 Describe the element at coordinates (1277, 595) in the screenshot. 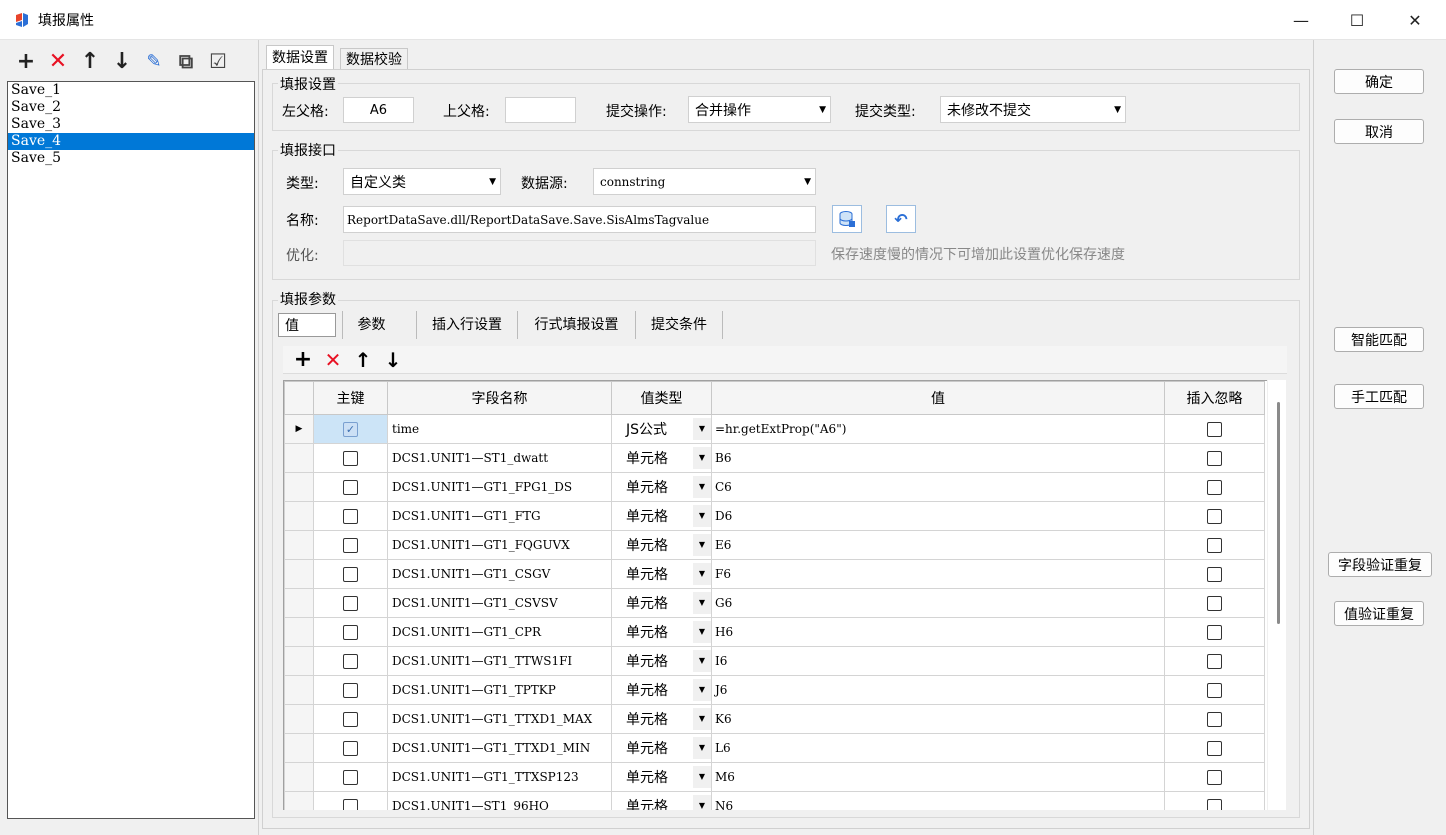

I see `grid-scrollbar` at that location.